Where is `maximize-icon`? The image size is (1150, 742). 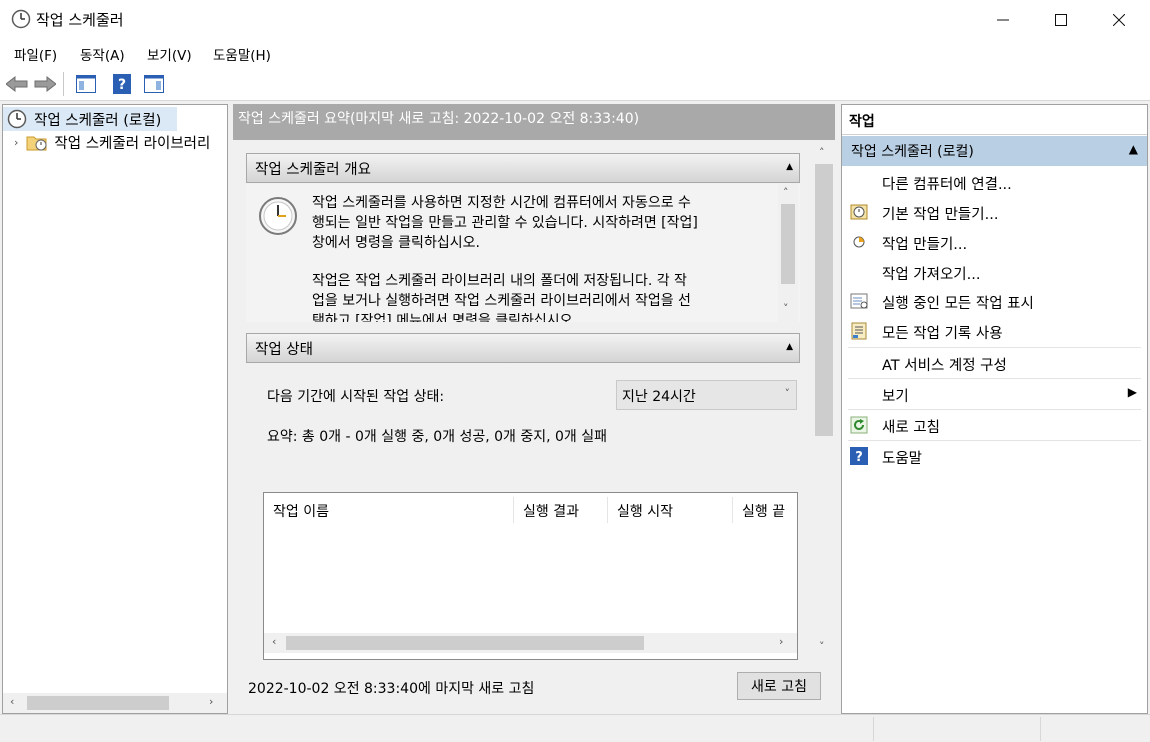
maximize-icon is located at coordinates (1061, 20).